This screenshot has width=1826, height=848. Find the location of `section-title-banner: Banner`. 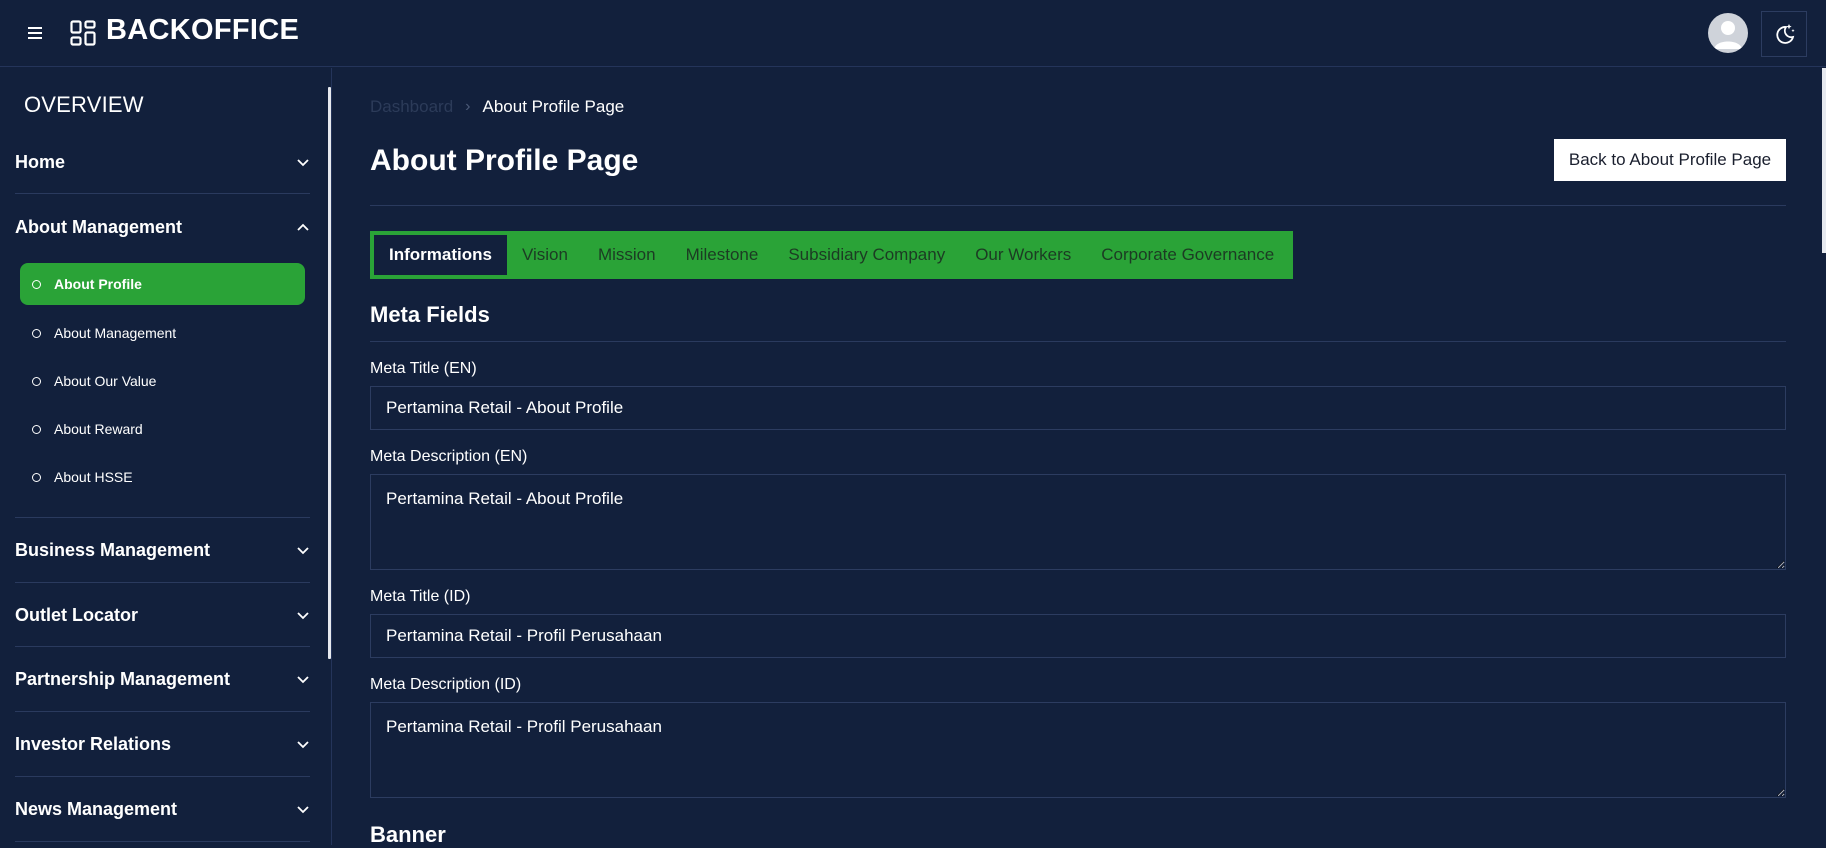

section-title-banner: Banner is located at coordinates (408, 834).